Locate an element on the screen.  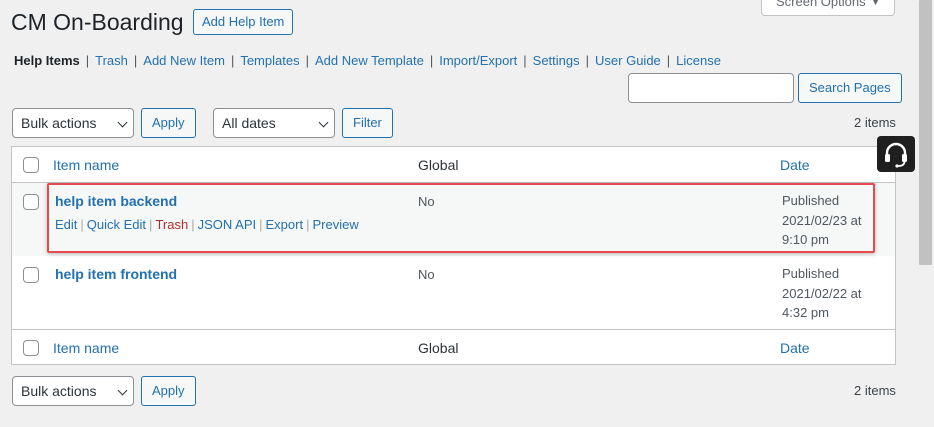
items-count-bottom: 2 items is located at coordinates (875, 390).